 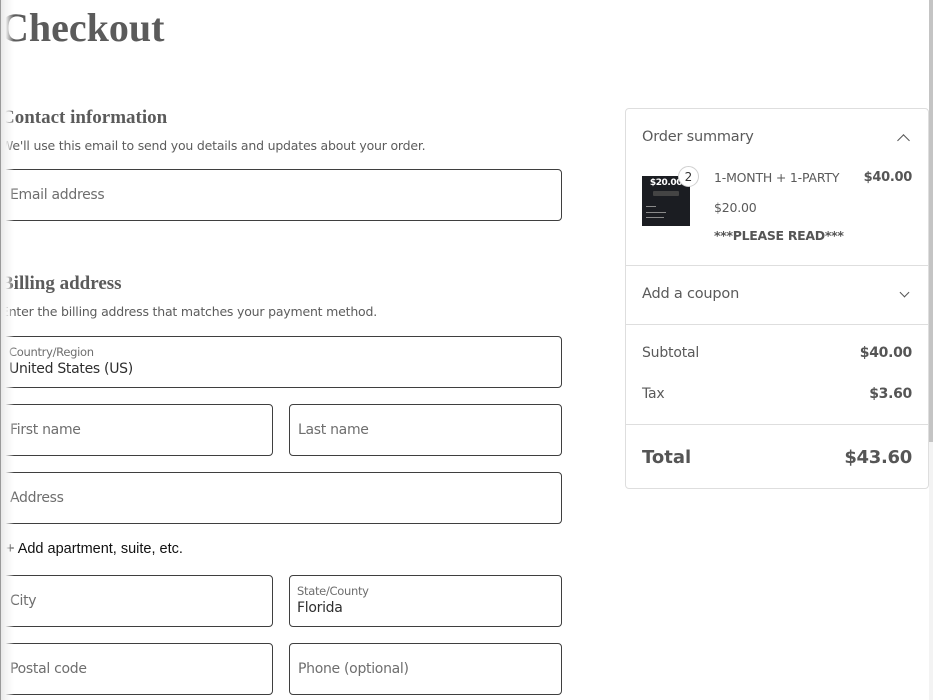 What do you see at coordinates (777, 137) in the screenshot?
I see `order-summary-toggle: Order summary` at bounding box center [777, 137].